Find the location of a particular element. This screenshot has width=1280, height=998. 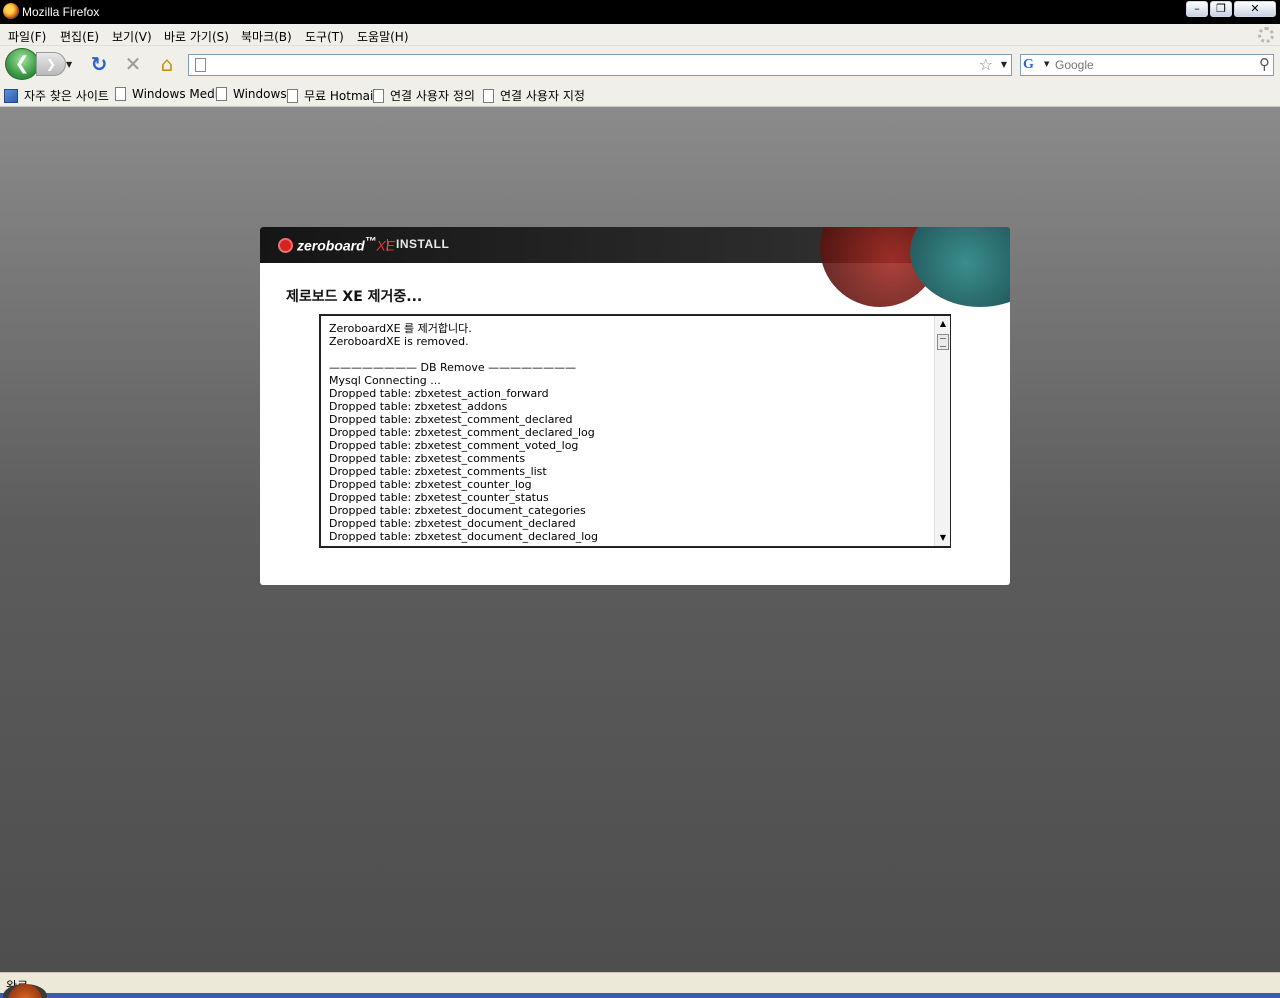

engine-dropdown-icon: ▼ is located at coordinates (1046, 64).